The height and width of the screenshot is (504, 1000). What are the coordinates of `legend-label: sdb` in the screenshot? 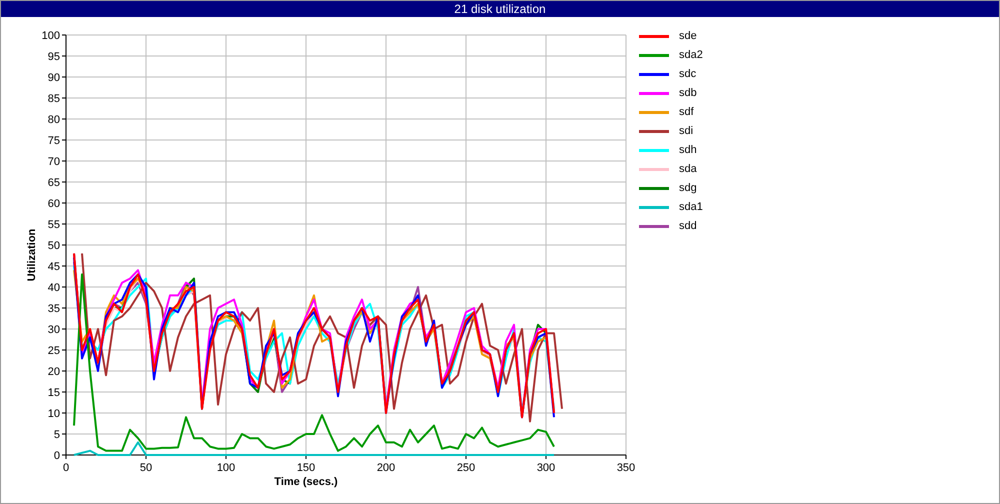 It's located at (688, 93).